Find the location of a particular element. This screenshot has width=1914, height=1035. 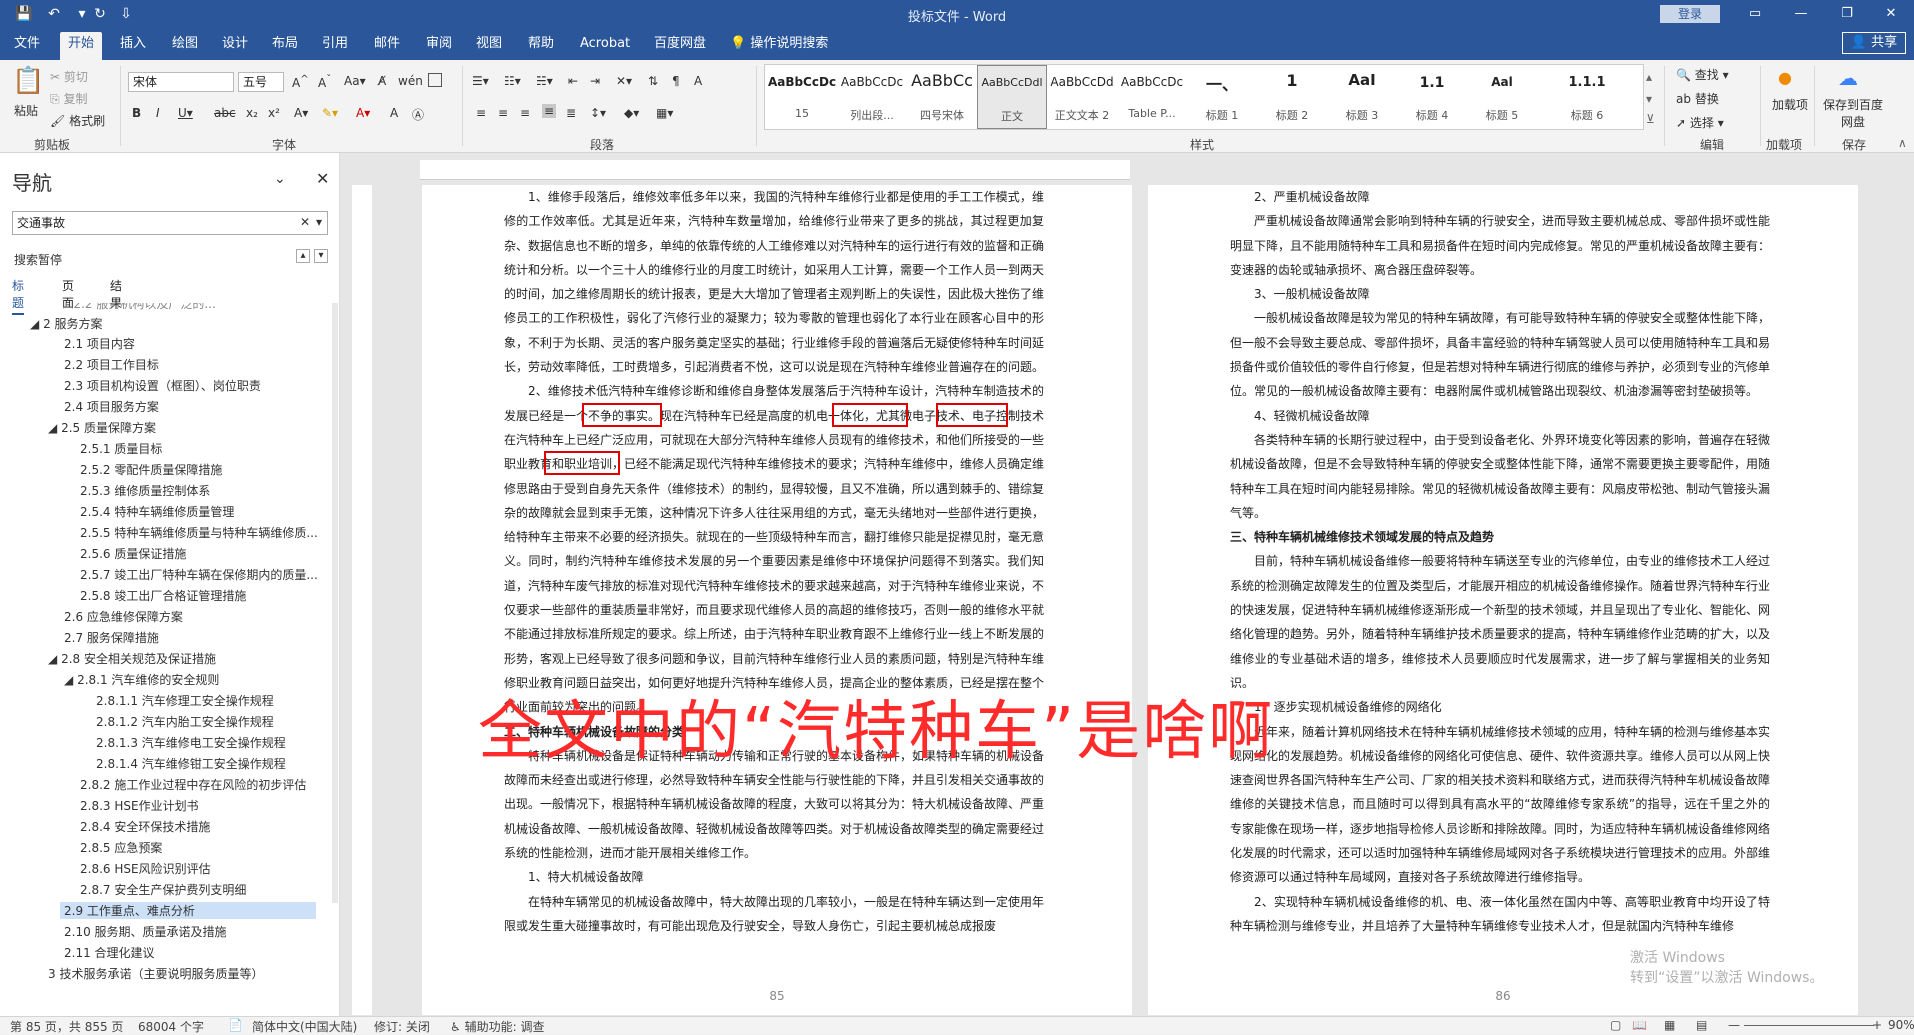

clear-format-icon: A̸ is located at coordinates (382, 81).